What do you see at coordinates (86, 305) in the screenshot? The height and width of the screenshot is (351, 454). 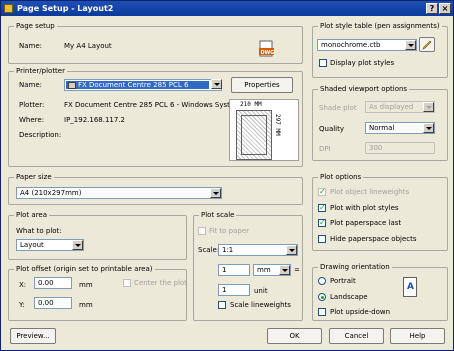 I see `offset-y-unit: mm` at bounding box center [86, 305].